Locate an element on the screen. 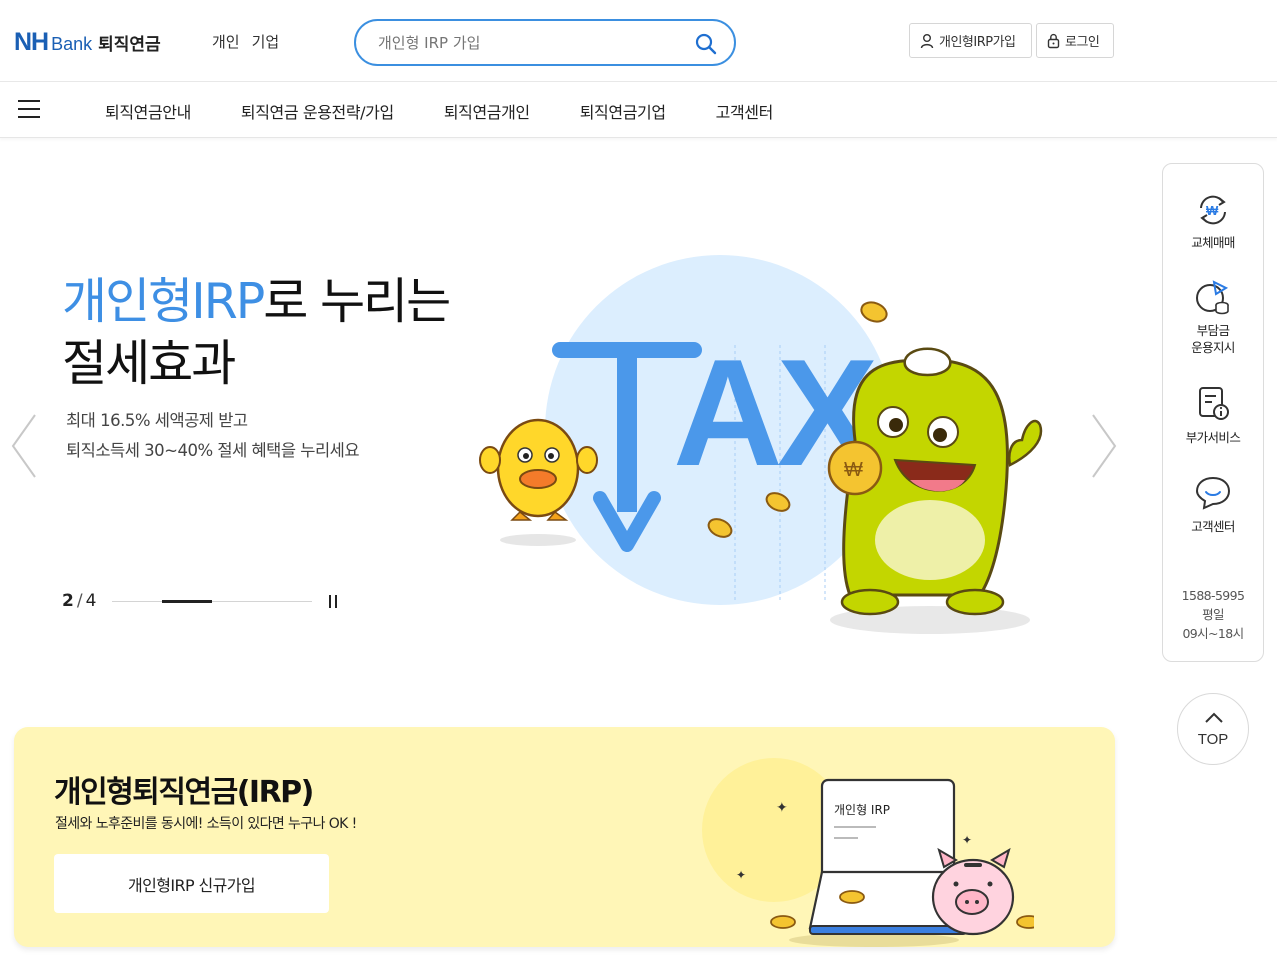 Image resolution: width=1277 pixels, height=963 pixels. user-icon is located at coordinates (927, 40).